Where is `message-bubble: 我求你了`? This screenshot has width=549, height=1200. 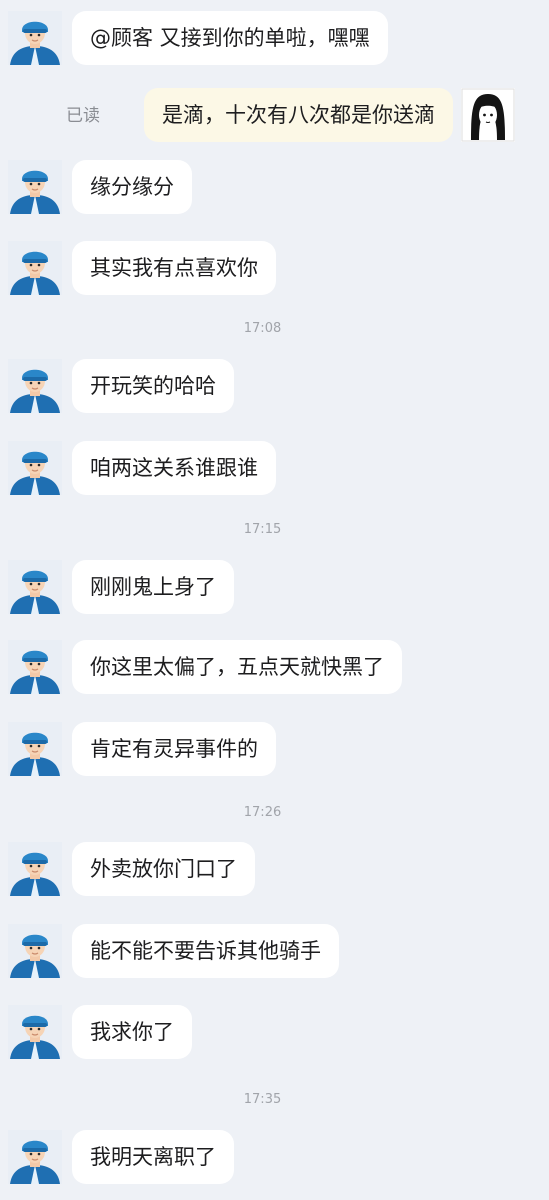
message-bubble: 我求你了 is located at coordinates (132, 1032).